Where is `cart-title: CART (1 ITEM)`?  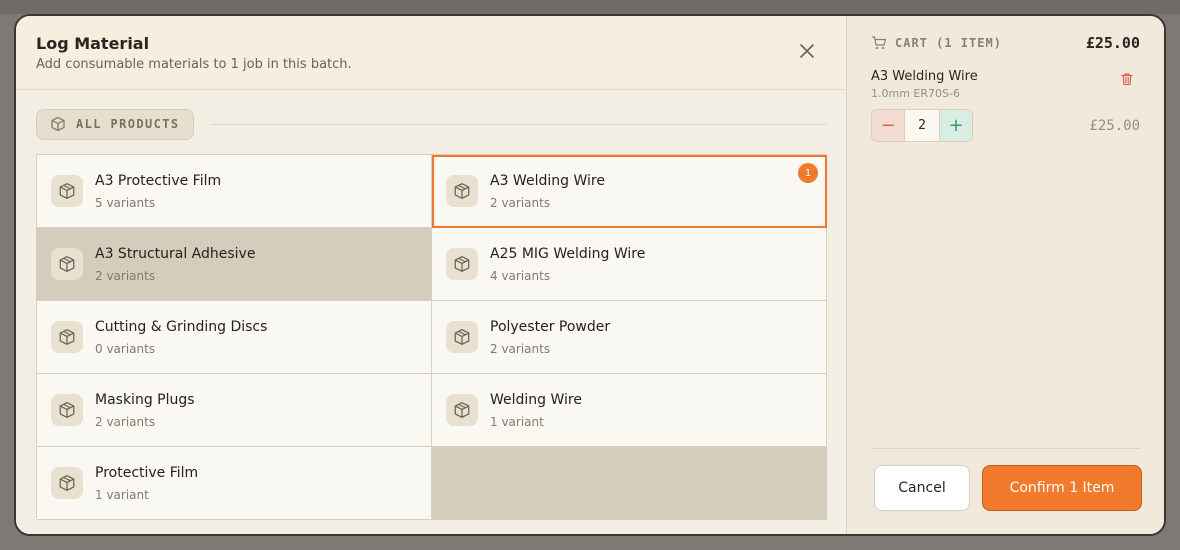 cart-title: CART (1 ITEM) is located at coordinates (936, 43).